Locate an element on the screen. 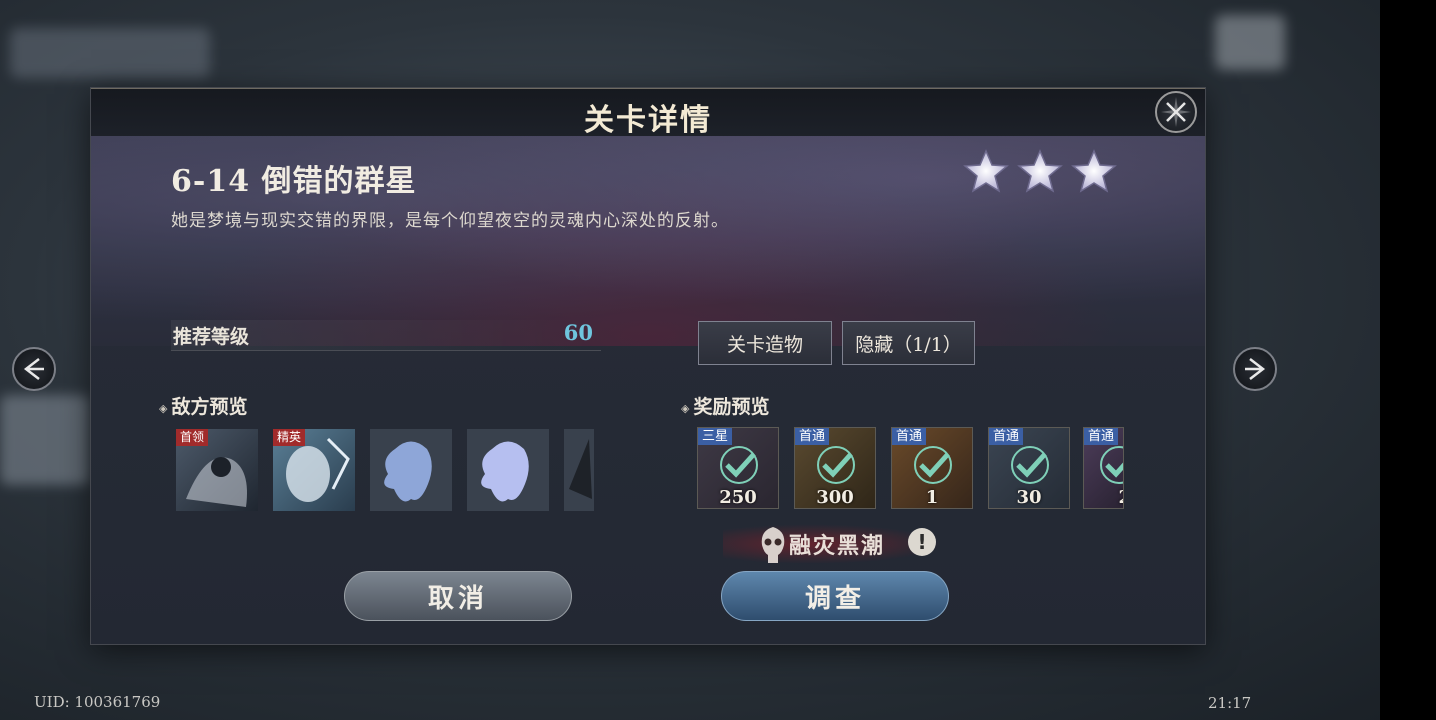 The image size is (1436, 720). enemy-preview-label: 敌方预览 is located at coordinates (209, 407).